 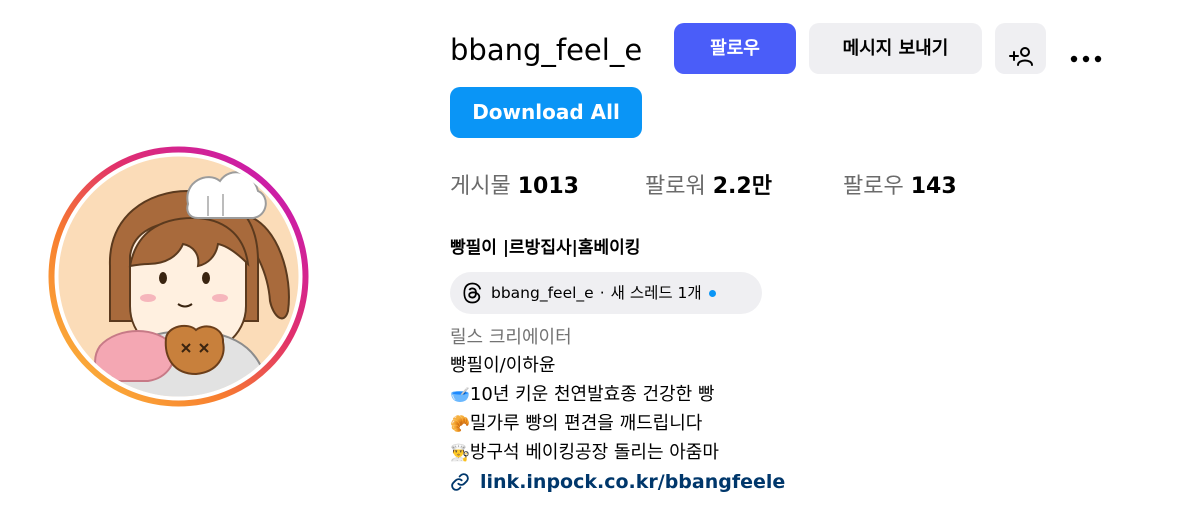 What do you see at coordinates (656, 293) in the screenshot?
I see `threads-status: 새 스레드 1개` at bounding box center [656, 293].